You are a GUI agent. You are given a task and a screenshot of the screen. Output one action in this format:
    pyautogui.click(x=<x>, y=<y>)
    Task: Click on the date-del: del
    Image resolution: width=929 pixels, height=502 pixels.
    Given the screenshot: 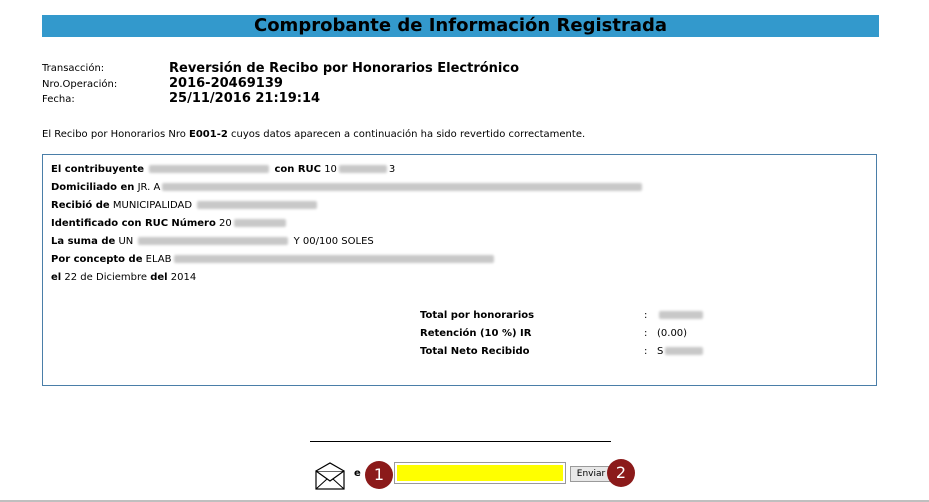 What is the action you would take?
    pyautogui.click(x=159, y=277)
    